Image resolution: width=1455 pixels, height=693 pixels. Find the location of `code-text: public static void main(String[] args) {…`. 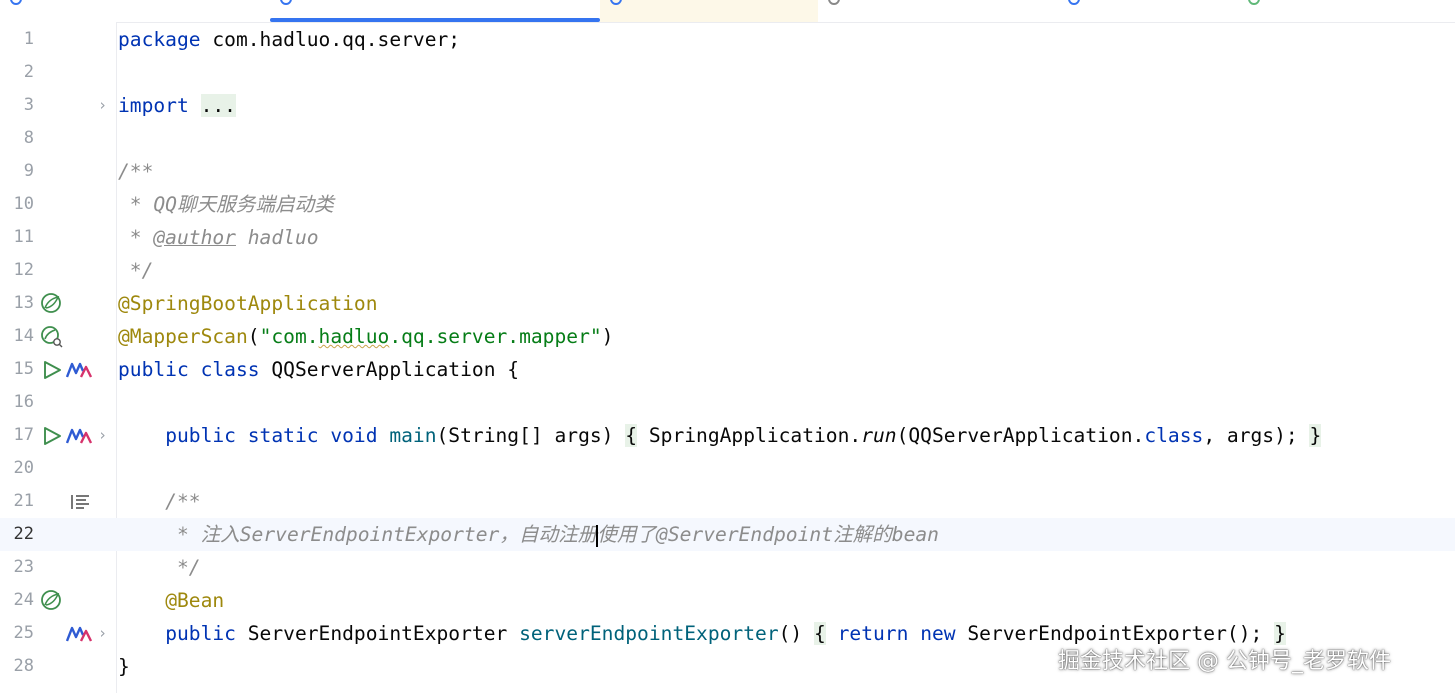

code-text: public static void main(String[] args) {… is located at coordinates (720, 435).